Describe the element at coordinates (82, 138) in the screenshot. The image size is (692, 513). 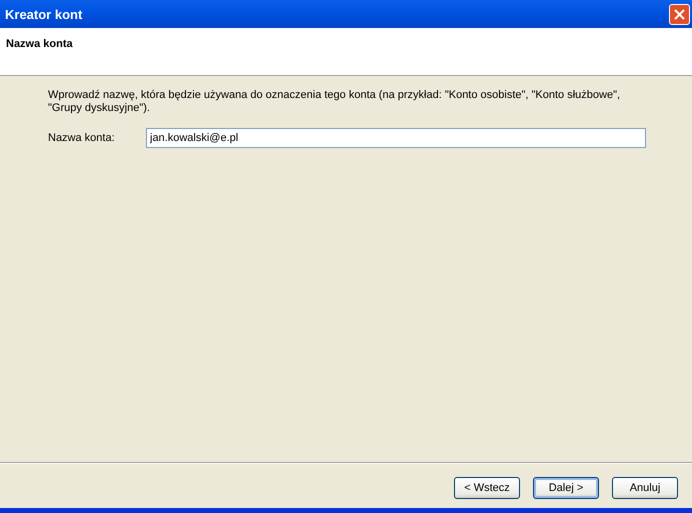
I see `field-label: Nazwa konta:` at that location.